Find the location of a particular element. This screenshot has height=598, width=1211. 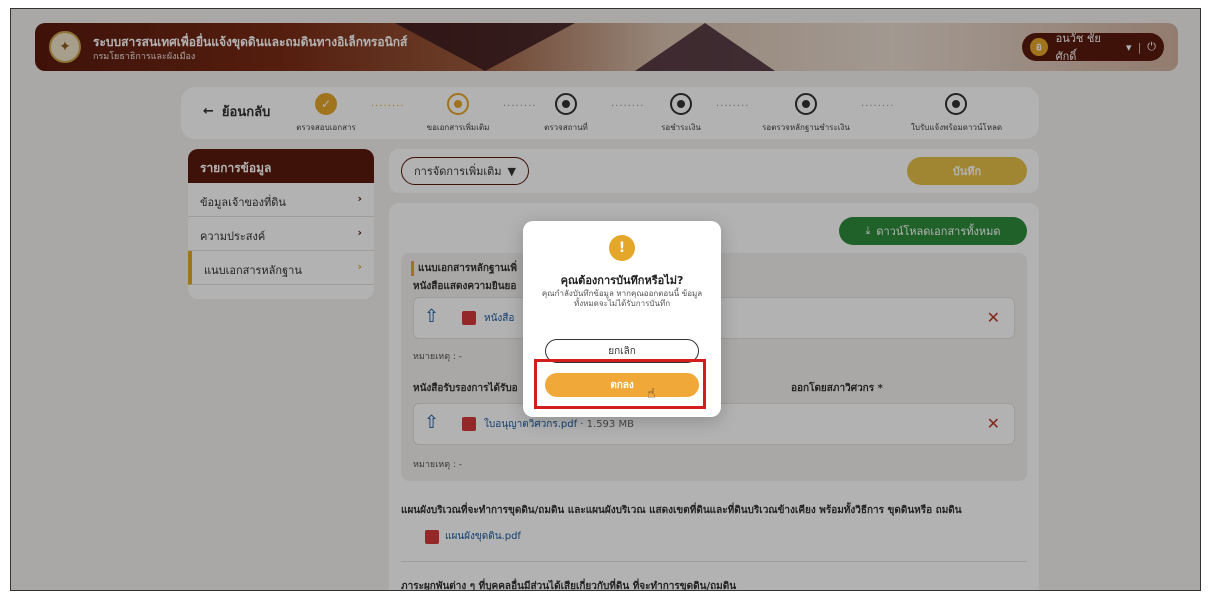

hand-pointer-icon: ☝ is located at coordinates (651, 394).